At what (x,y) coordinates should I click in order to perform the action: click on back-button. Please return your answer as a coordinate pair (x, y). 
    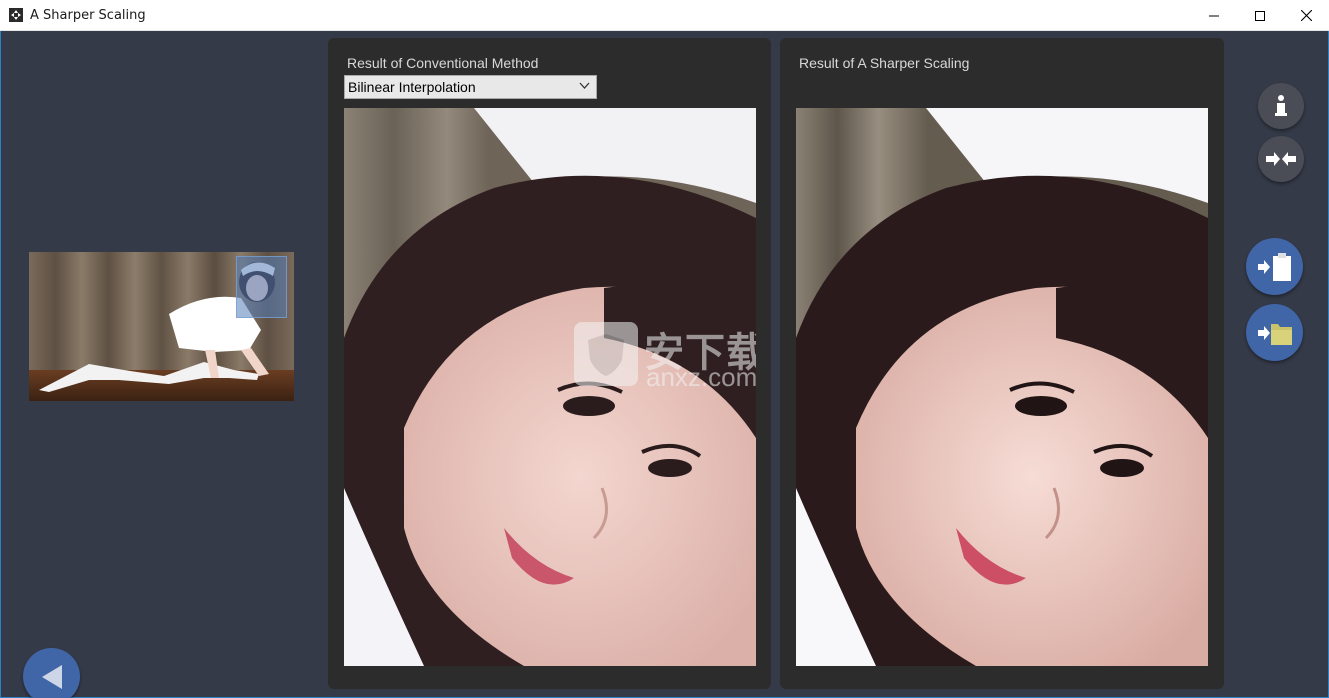
    Looking at the image, I should click on (51, 673).